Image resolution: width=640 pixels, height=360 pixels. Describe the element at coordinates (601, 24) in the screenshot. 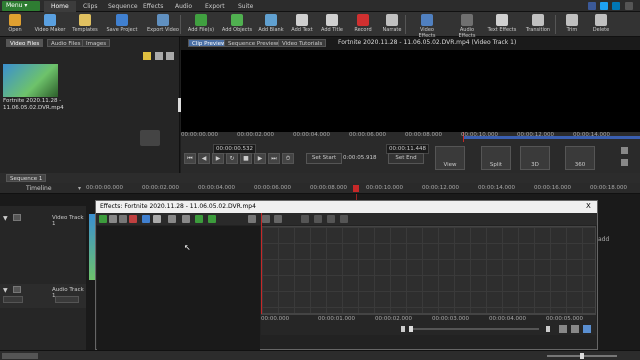

I see `delete-button: Delete` at that location.